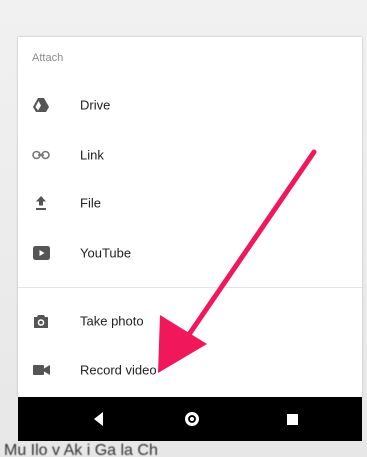  Describe the element at coordinates (95, 105) in the screenshot. I see `menu-item-label: Drive` at that location.